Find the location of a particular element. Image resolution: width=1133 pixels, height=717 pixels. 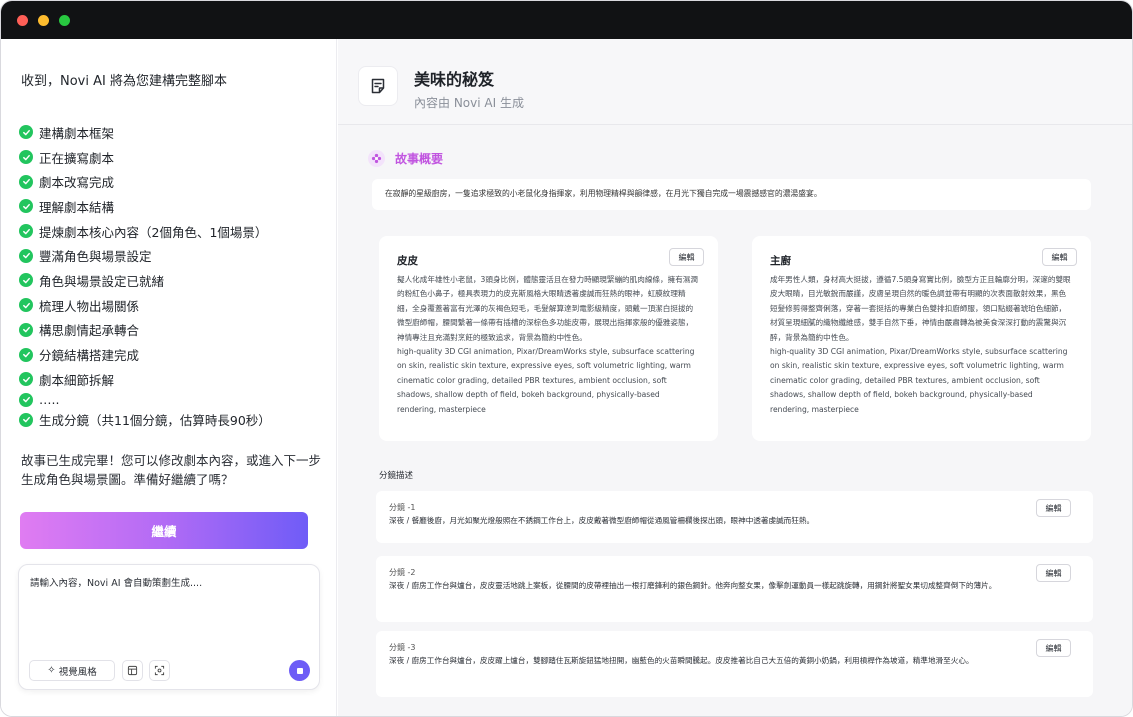

progress-step: 建構劇本框架 is located at coordinates (171, 132).